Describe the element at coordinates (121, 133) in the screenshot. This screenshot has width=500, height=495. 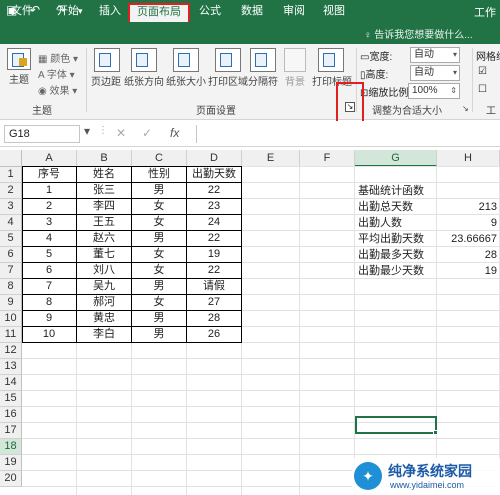
I see `cancel-icon: ✕` at that location.